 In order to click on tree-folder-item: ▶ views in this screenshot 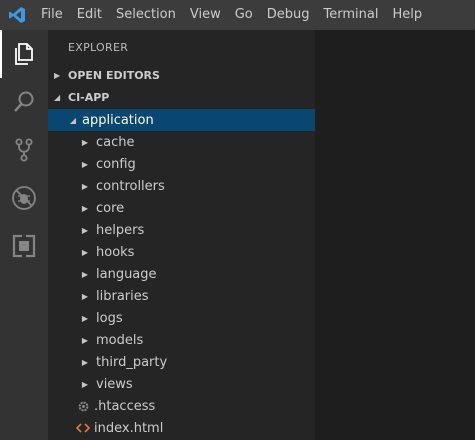, I will do `click(181, 384)`.